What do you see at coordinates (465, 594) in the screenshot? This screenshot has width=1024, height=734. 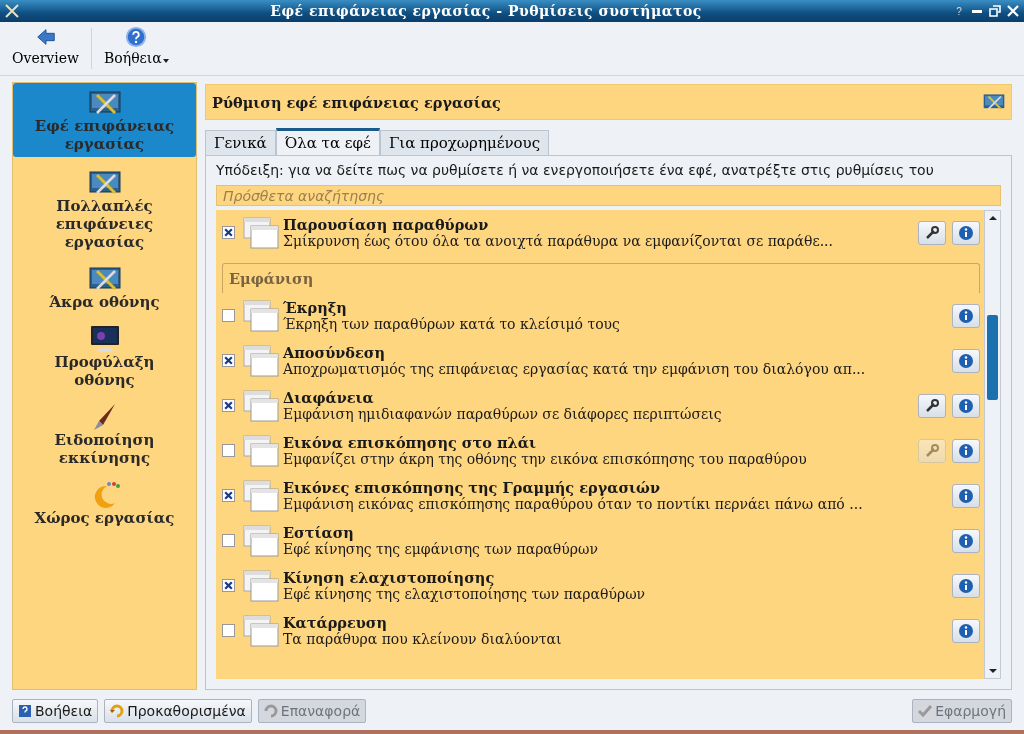 I see `effect-description: Εφέ κίνησης της ελαχιστοποίησης των παραθύρων` at bounding box center [465, 594].